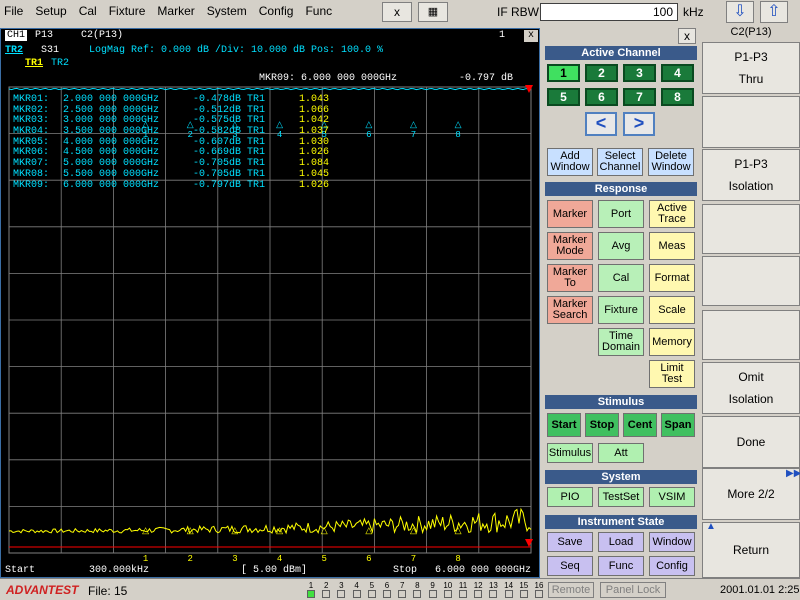 The width and height of the screenshot is (800, 600). Describe the element at coordinates (175, 11) in the screenshot. I see `menu-marker: Marker` at that location.